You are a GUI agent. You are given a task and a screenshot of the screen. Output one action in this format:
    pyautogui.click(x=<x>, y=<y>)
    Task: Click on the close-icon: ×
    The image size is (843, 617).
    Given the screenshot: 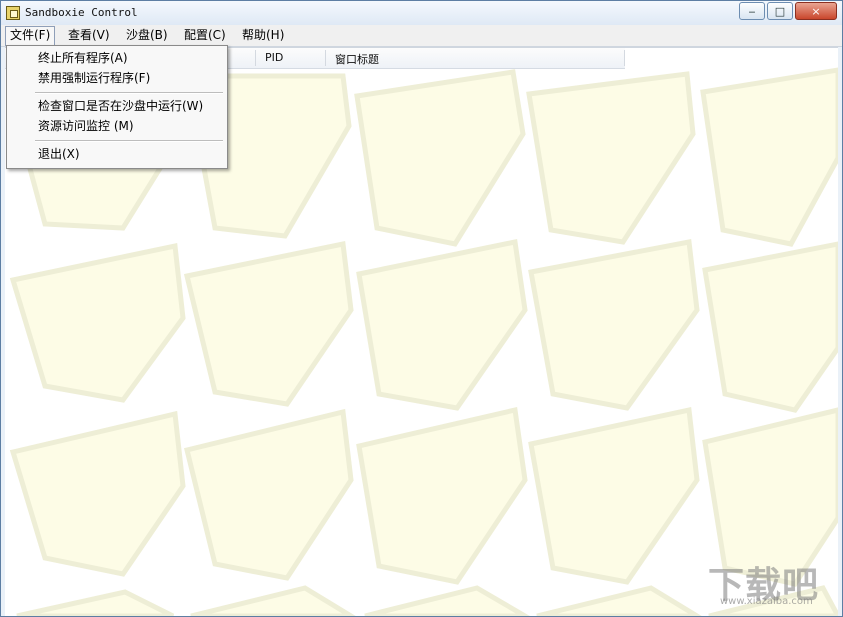 What is the action you would take?
    pyautogui.click(x=816, y=11)
    